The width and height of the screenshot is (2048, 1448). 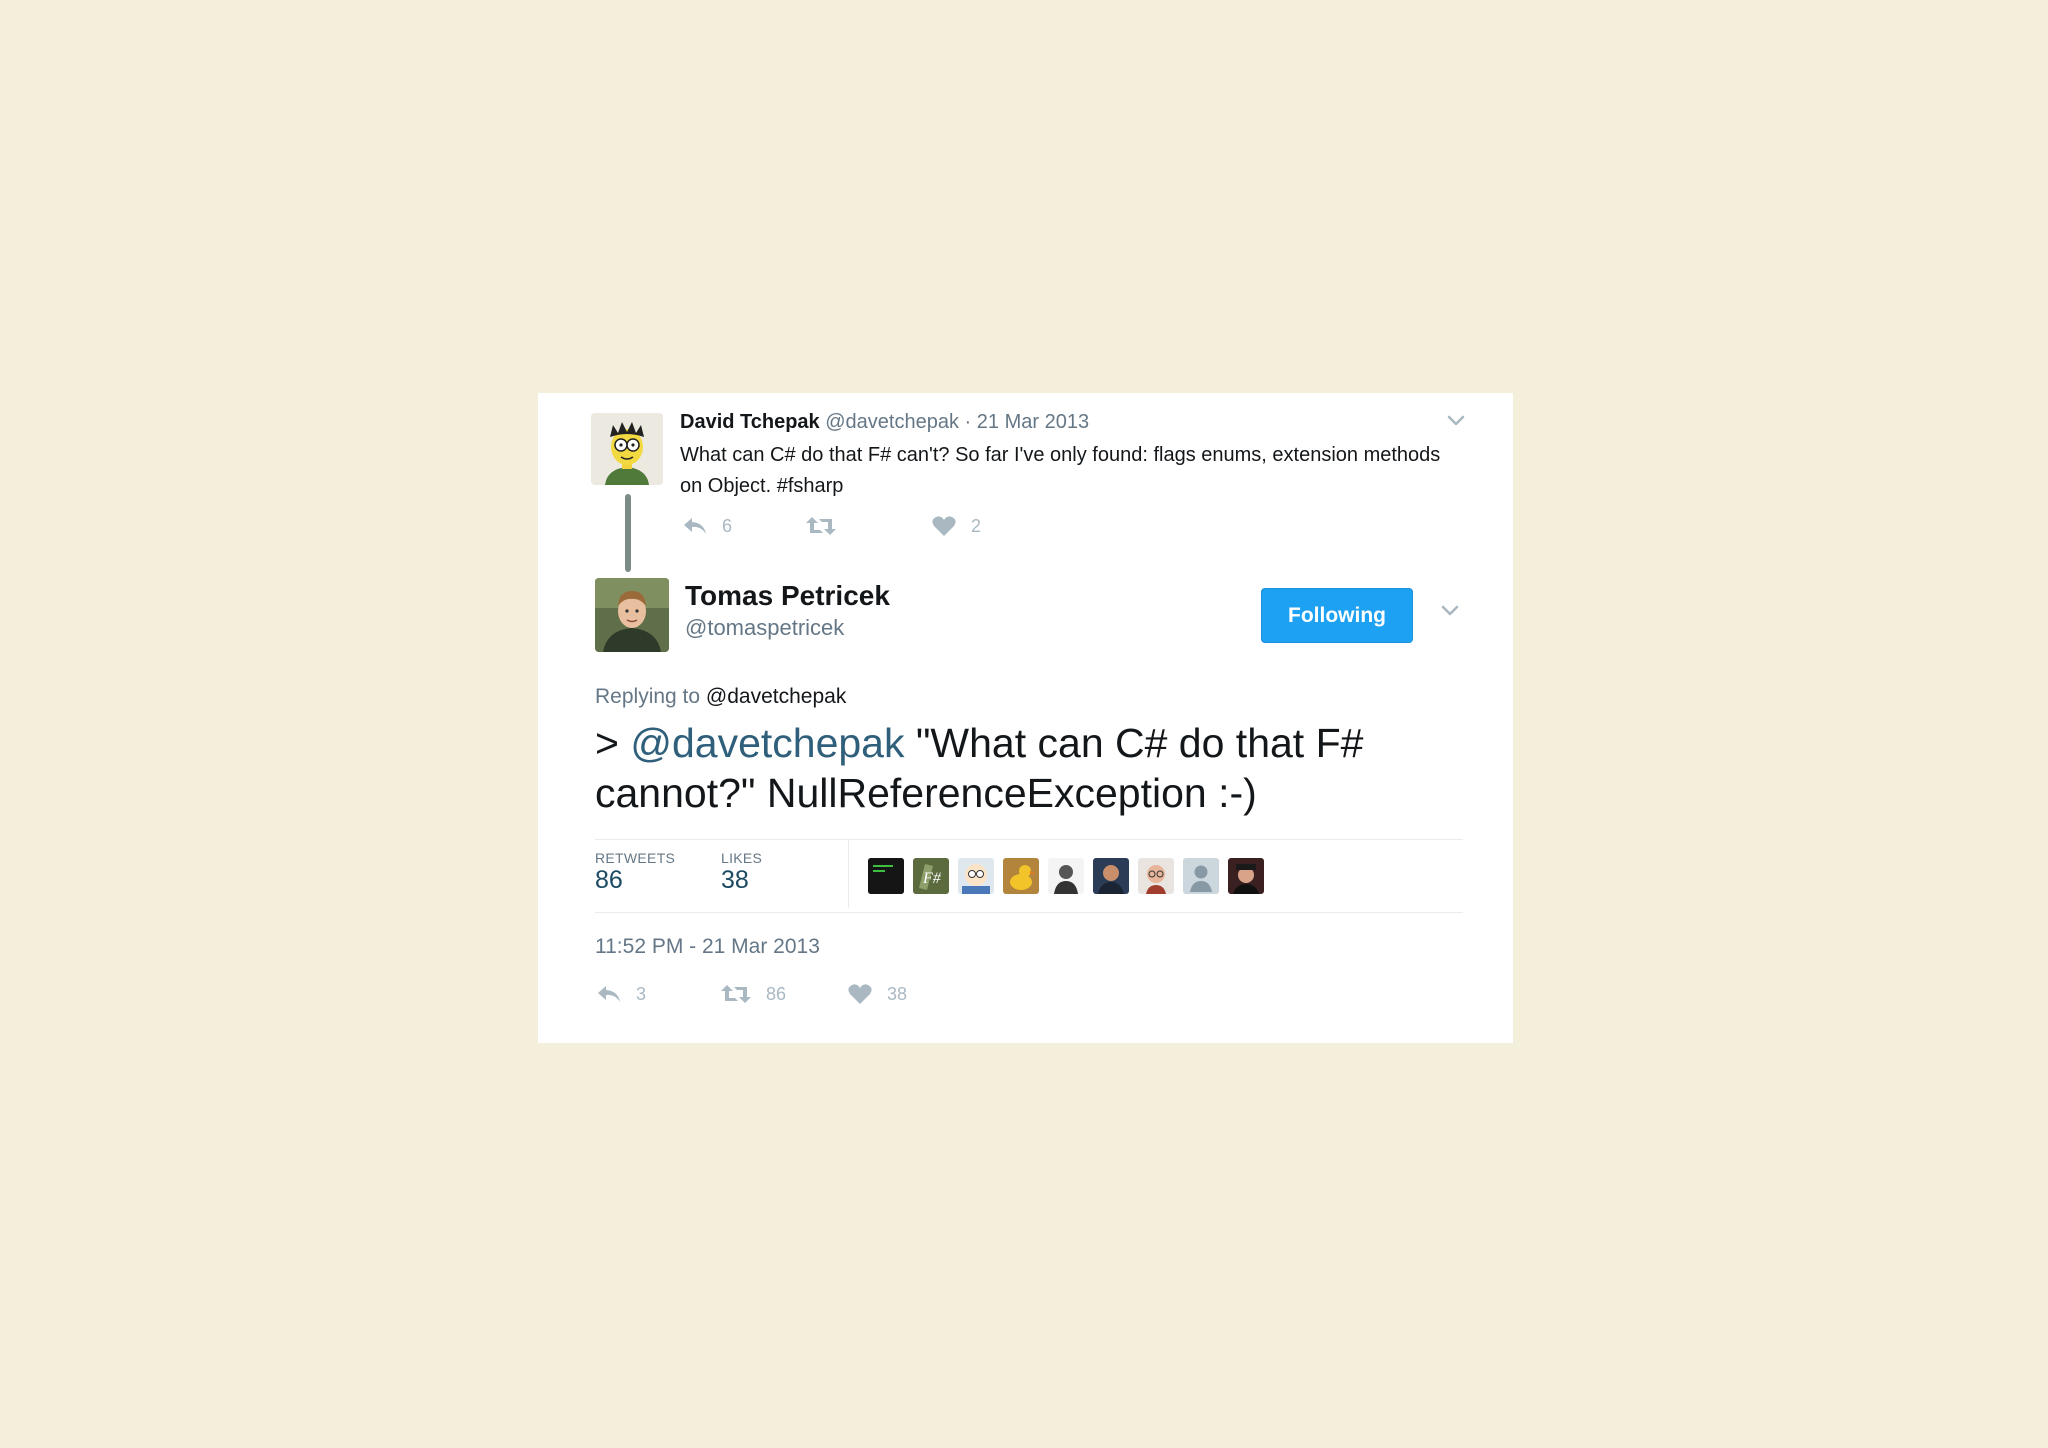 I want to click on replying-label: Replying to, so click(x=648, y=696).